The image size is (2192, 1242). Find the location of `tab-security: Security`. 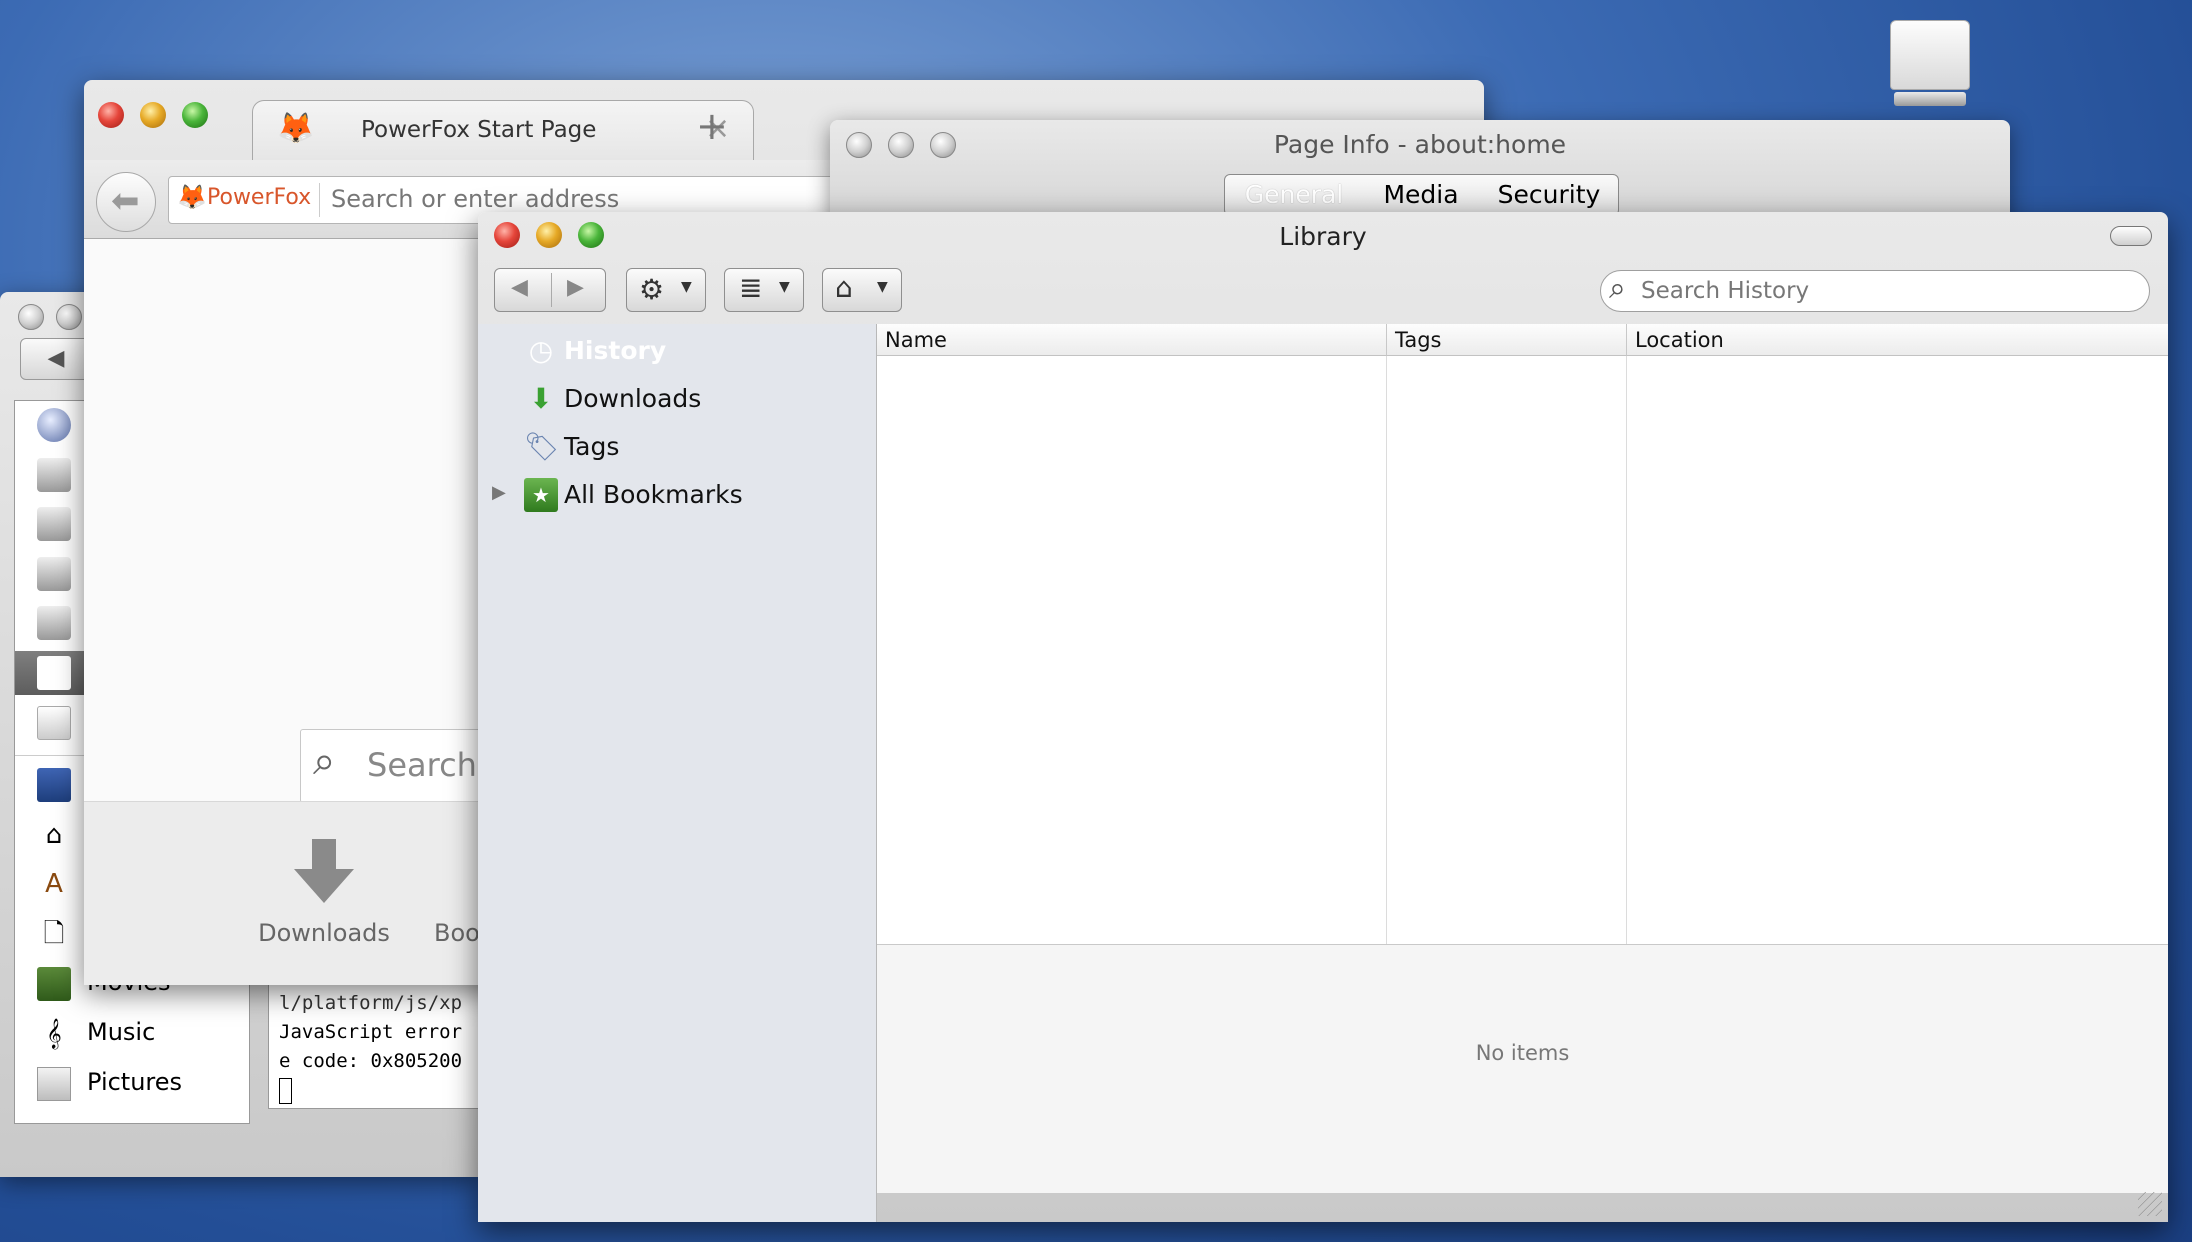

tab-security: Security is located at coordinates (1549, 195).